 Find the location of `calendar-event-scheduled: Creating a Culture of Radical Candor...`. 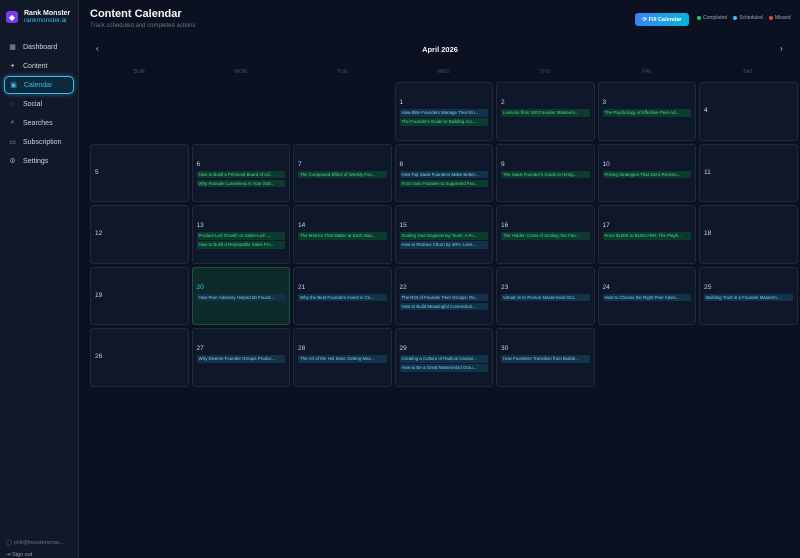

calendar-event-scheduled: Creating a Culture of Radical Candor... is located at coordinates (443, 359).